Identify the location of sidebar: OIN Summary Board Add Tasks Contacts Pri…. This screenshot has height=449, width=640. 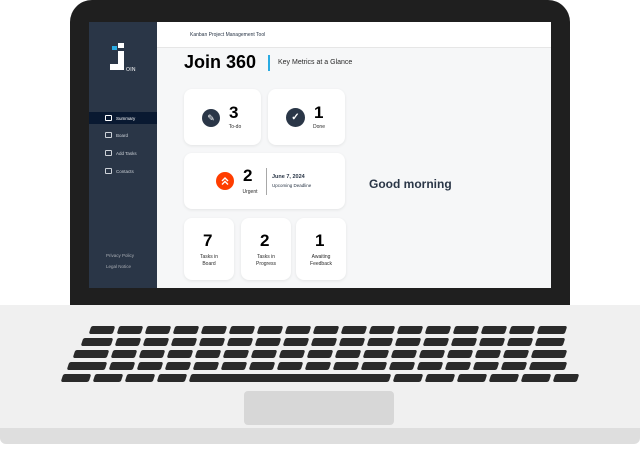
(123, 155).